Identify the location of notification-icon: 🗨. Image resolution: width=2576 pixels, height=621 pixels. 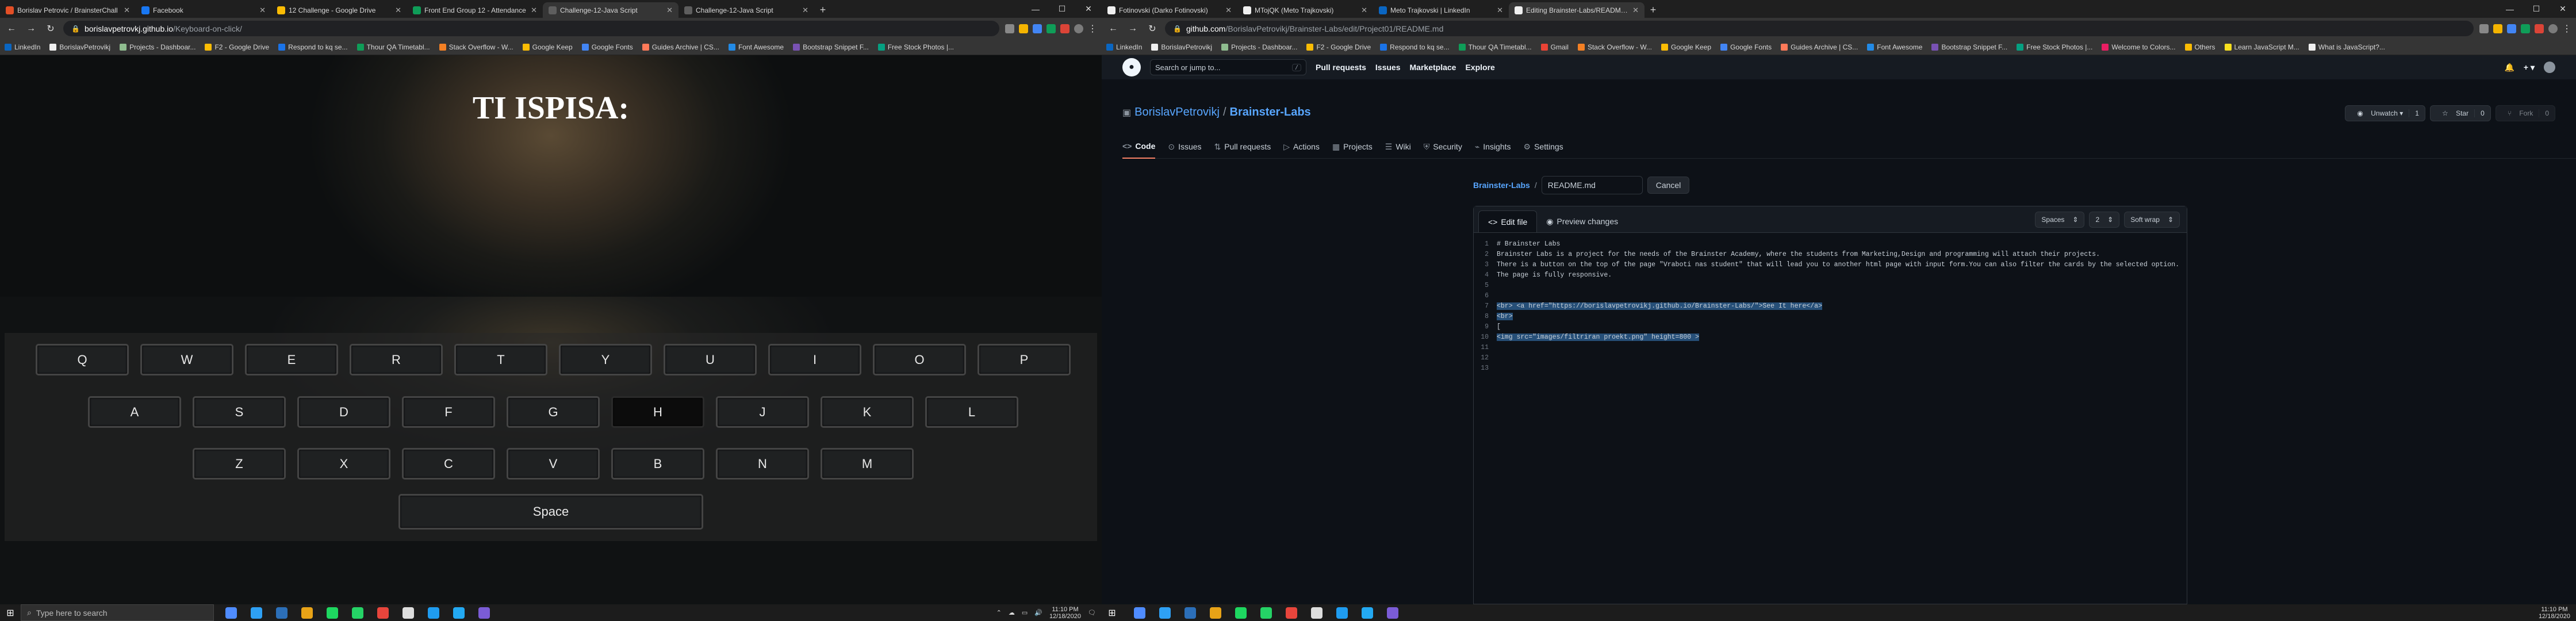
(1092, 612).